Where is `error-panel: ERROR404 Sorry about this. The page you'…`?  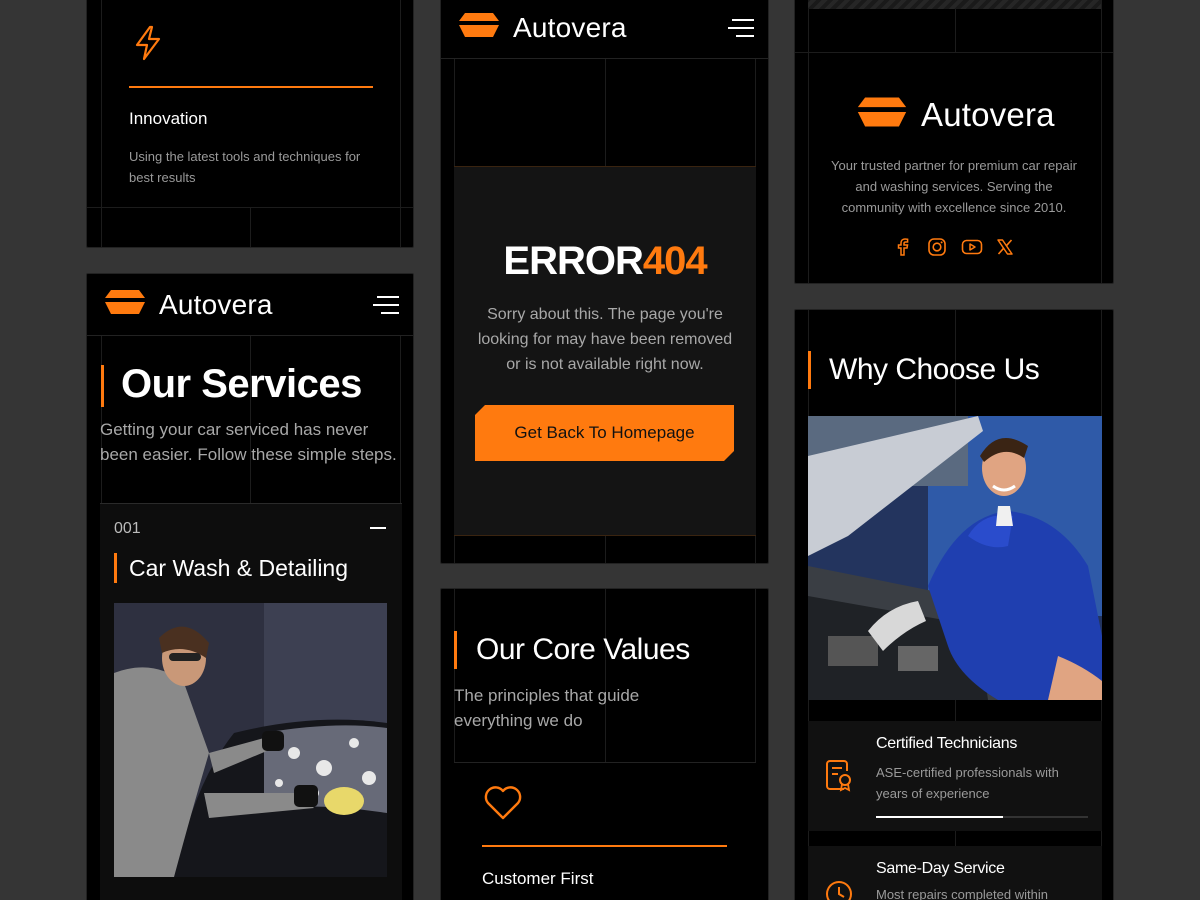 error-panel: ERROR404 Sorry about this. The page you'… is located at coordinates (605, 351).